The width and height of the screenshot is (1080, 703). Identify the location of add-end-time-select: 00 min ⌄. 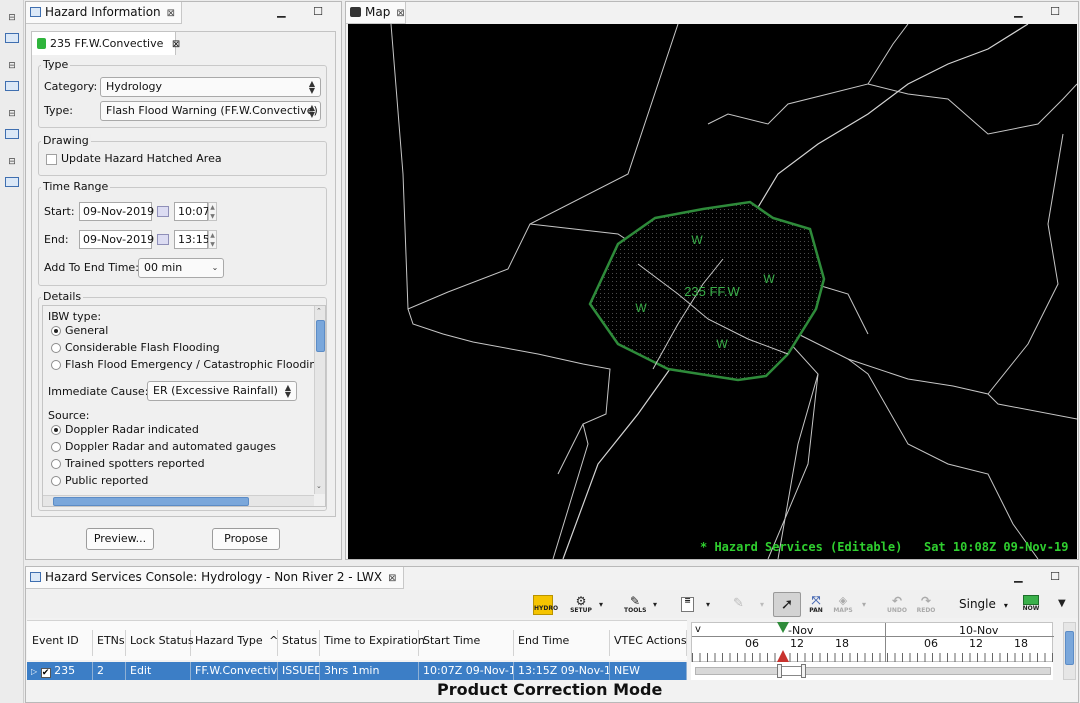
(181, 268).